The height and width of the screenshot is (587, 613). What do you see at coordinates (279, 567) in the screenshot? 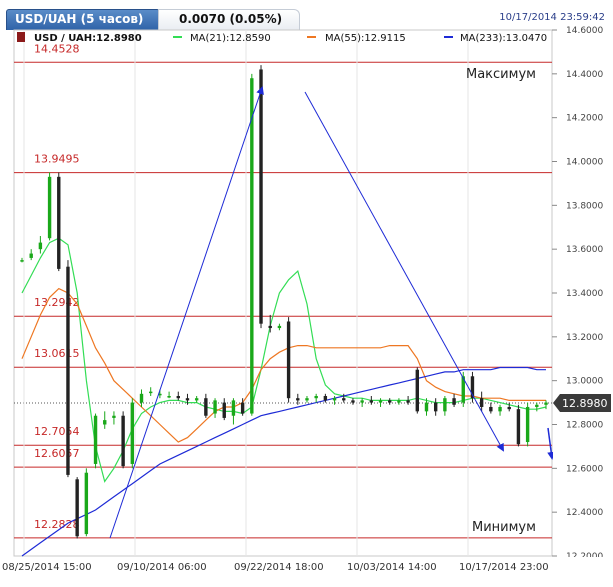
I see `x-tick-label-2: 09/22/2014 18:00` at bounding box center [279, 567].